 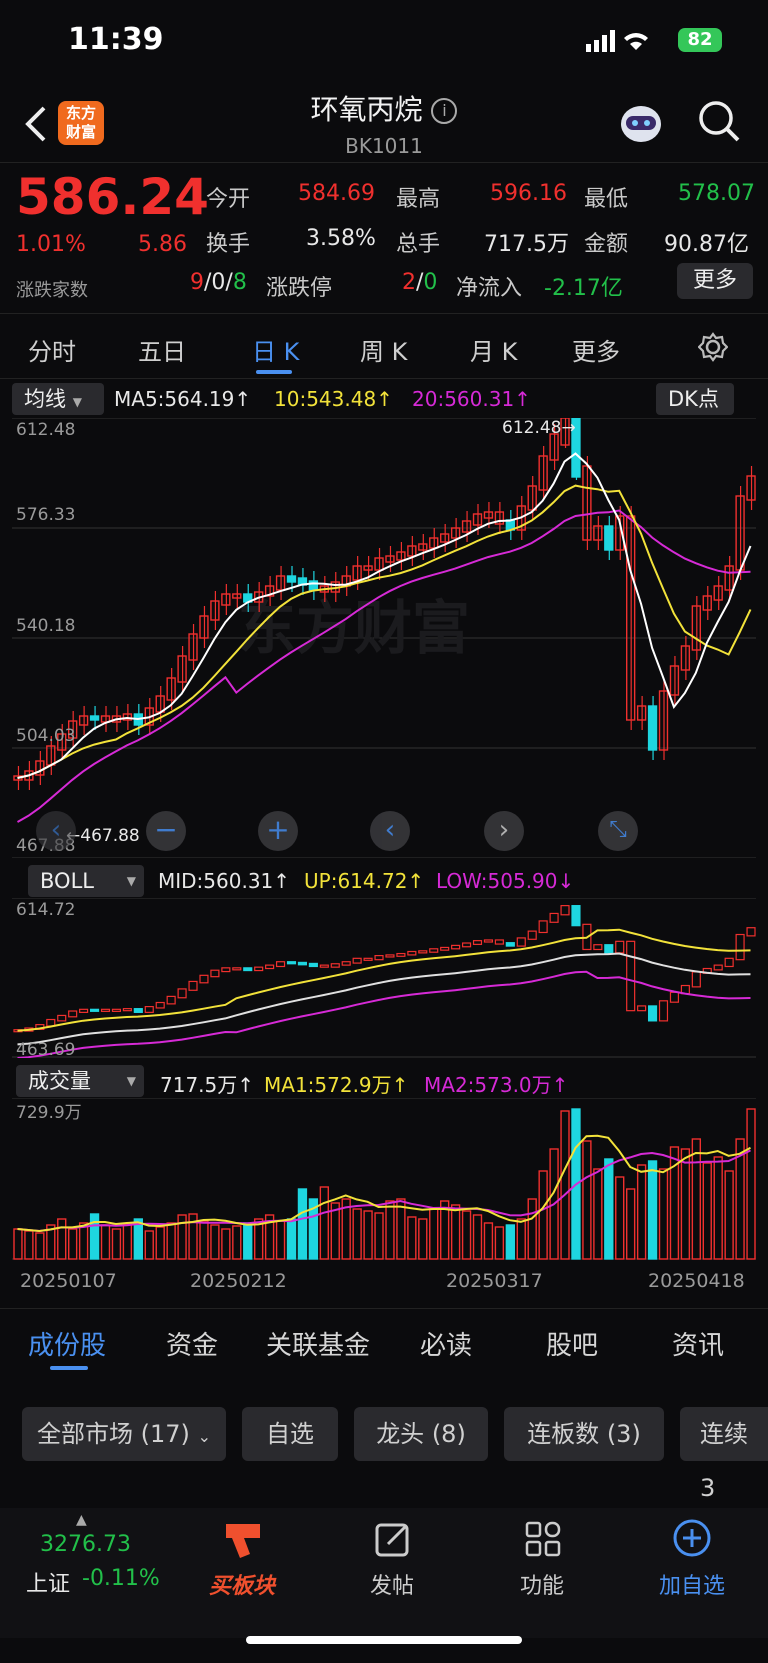 I want to click on tab-must-read: 必读, so click(x=446, y=1343).